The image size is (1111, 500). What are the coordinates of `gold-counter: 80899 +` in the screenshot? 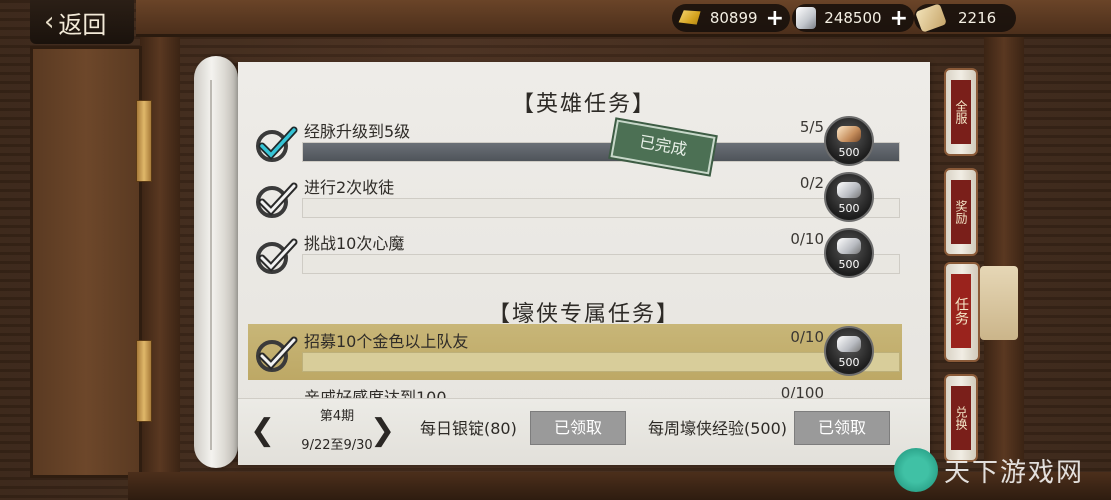 It's located at (731, 18).